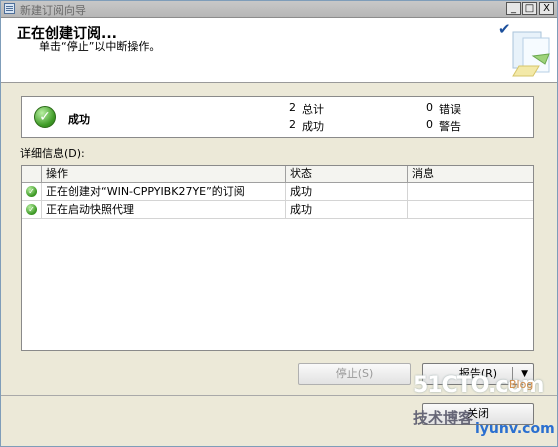 The image size is (558, 447). Describe the element at coordinates (53, 10) in the screenshot. I see `window-title: 新建订阅向导` at that location.